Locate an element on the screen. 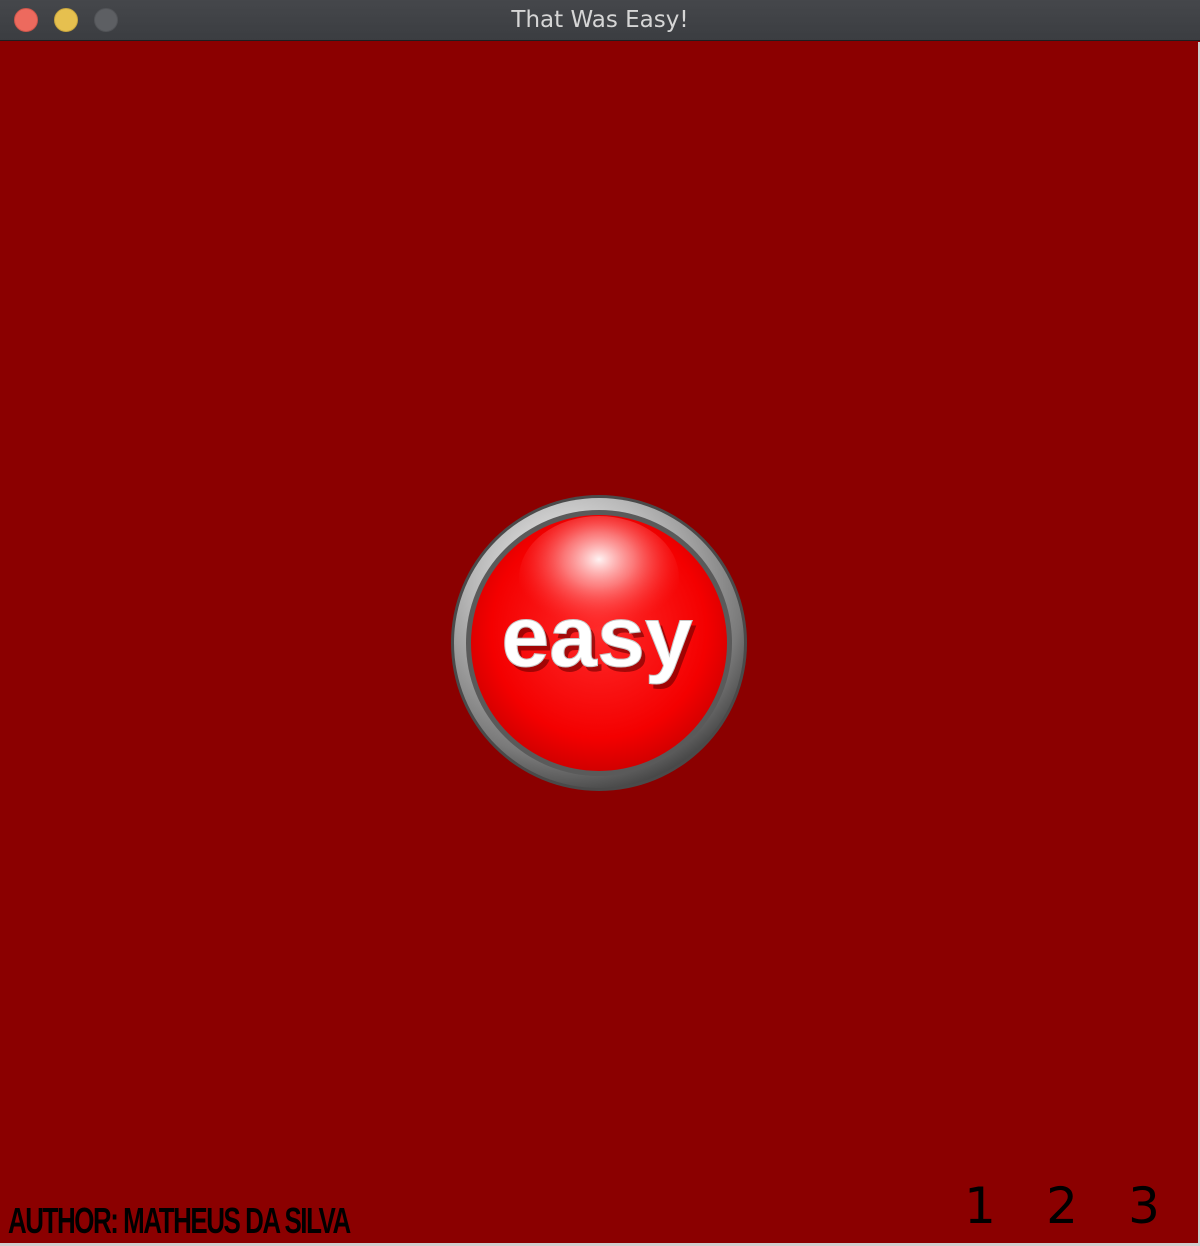 Image resolution: width=1200 pixels, height=1246 pixels. easy-button-icon: easy easy is located at coordinates (599, 643).